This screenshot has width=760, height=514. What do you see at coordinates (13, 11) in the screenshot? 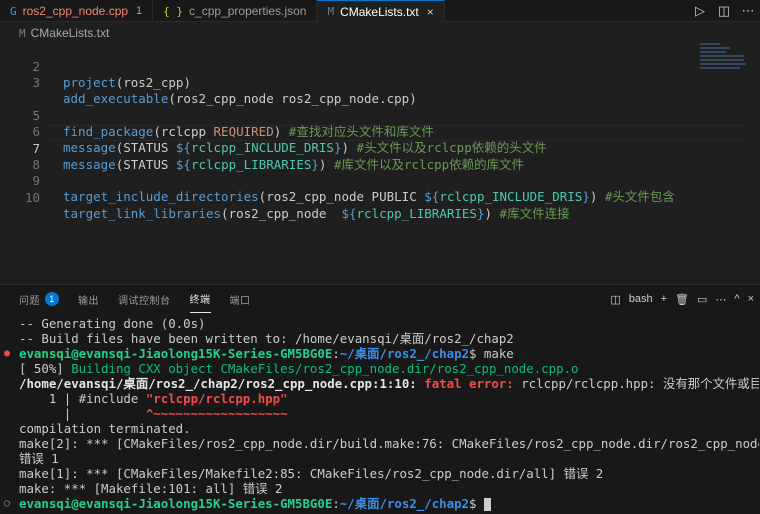
I see `cpp-file-icon: G` at bounding box center [13, 11].